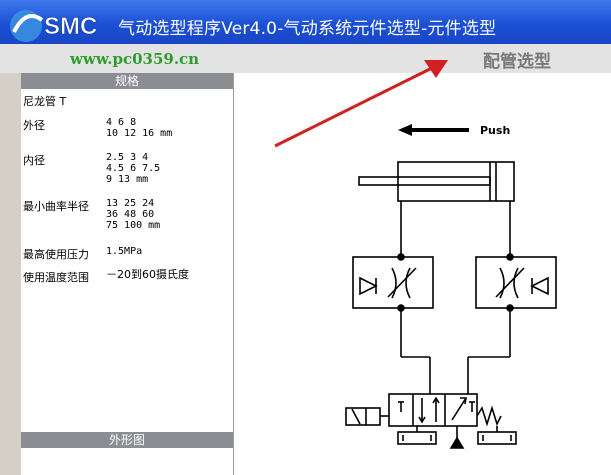 The image size is (611, 475). Describe the element at coordinates (56, 254) in the screenshot. I see `spec-label: 最高使用压力` at that location.